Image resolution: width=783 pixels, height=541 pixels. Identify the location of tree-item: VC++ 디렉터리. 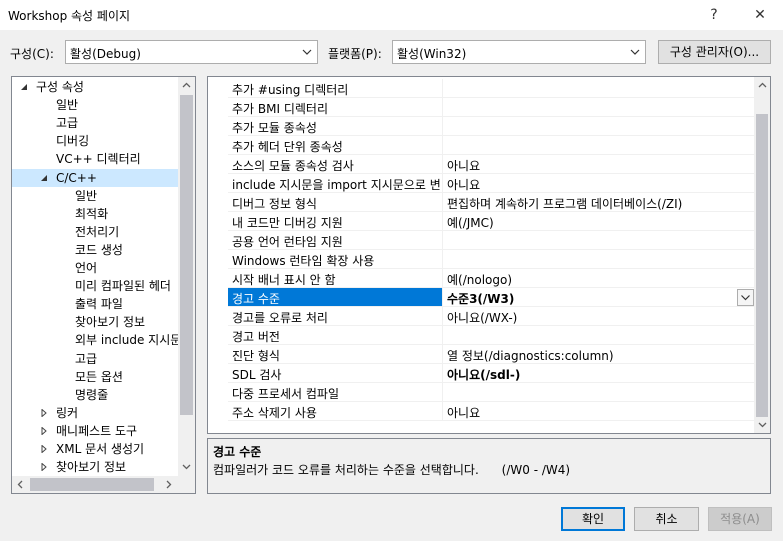
(95, 159).